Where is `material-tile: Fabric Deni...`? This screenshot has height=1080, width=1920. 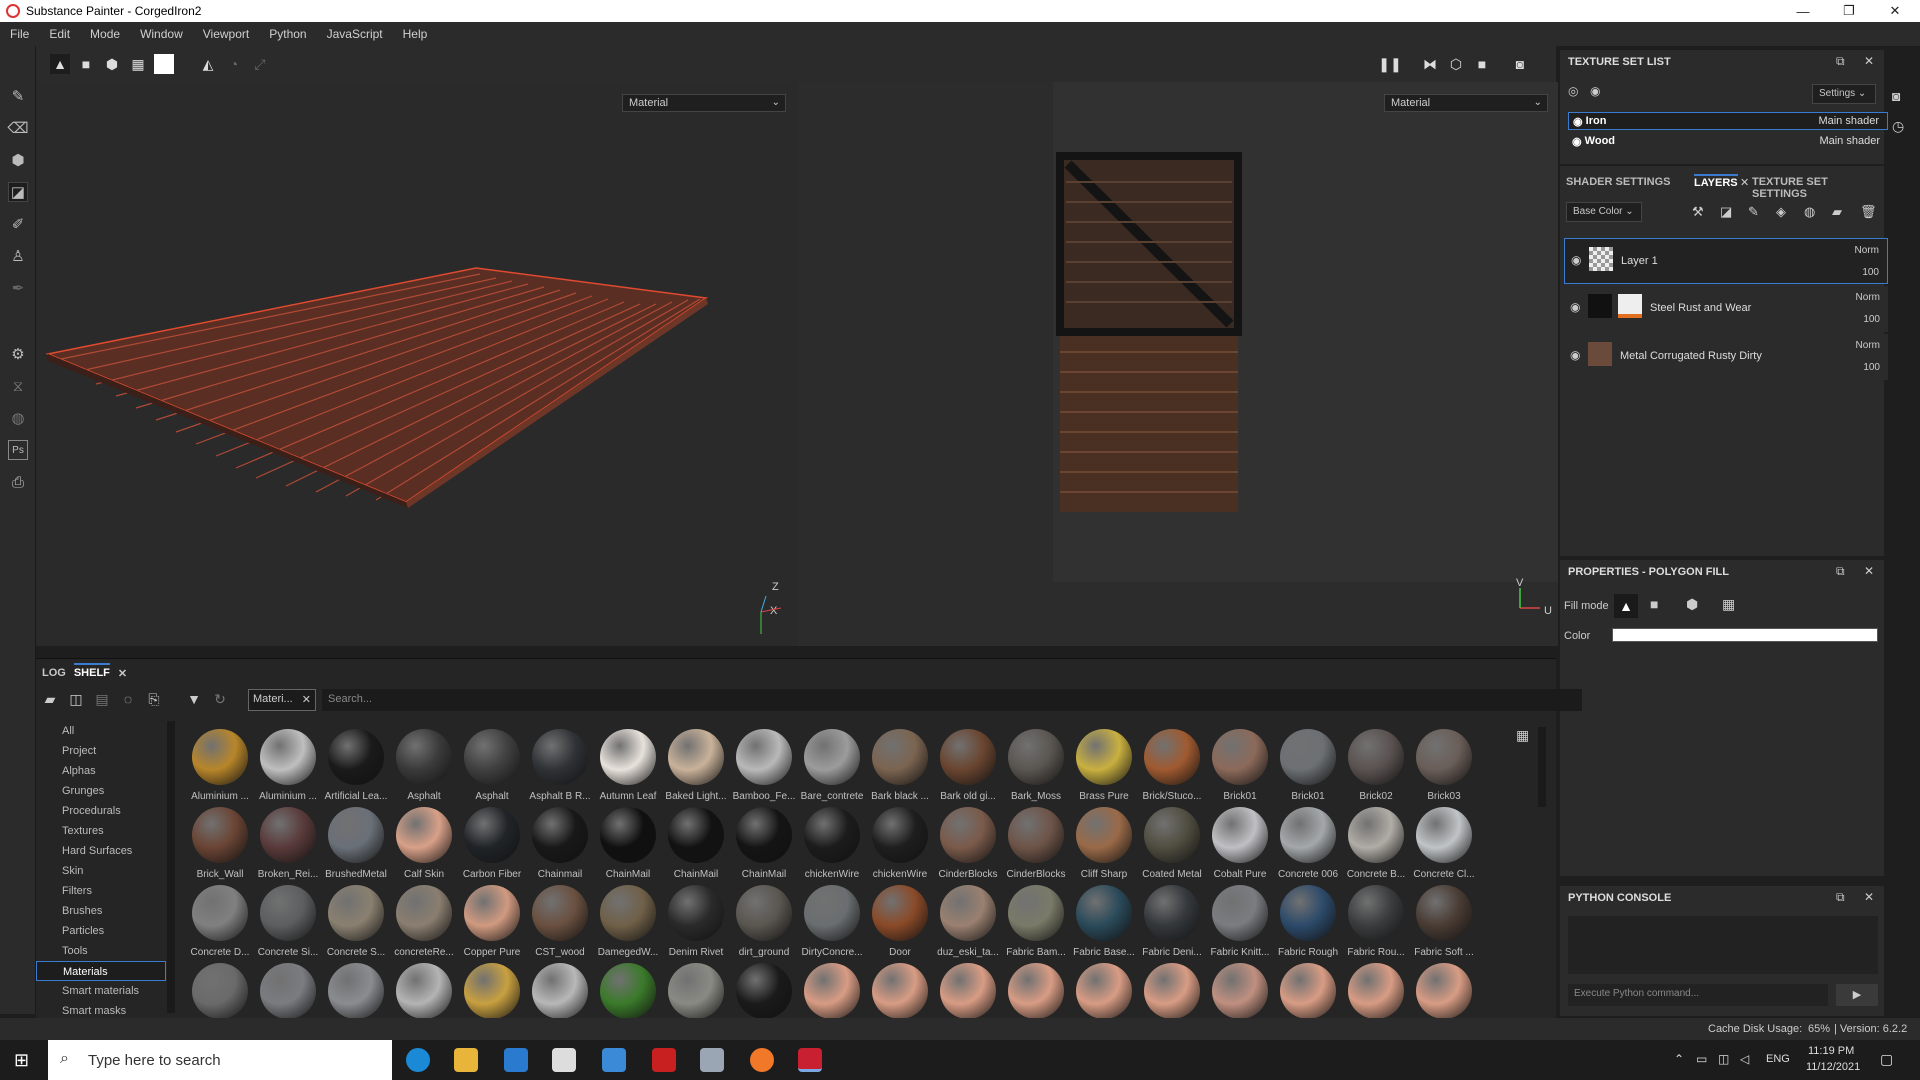
material-tile: Fabric Deni... is located at coordinates (1172, 922).